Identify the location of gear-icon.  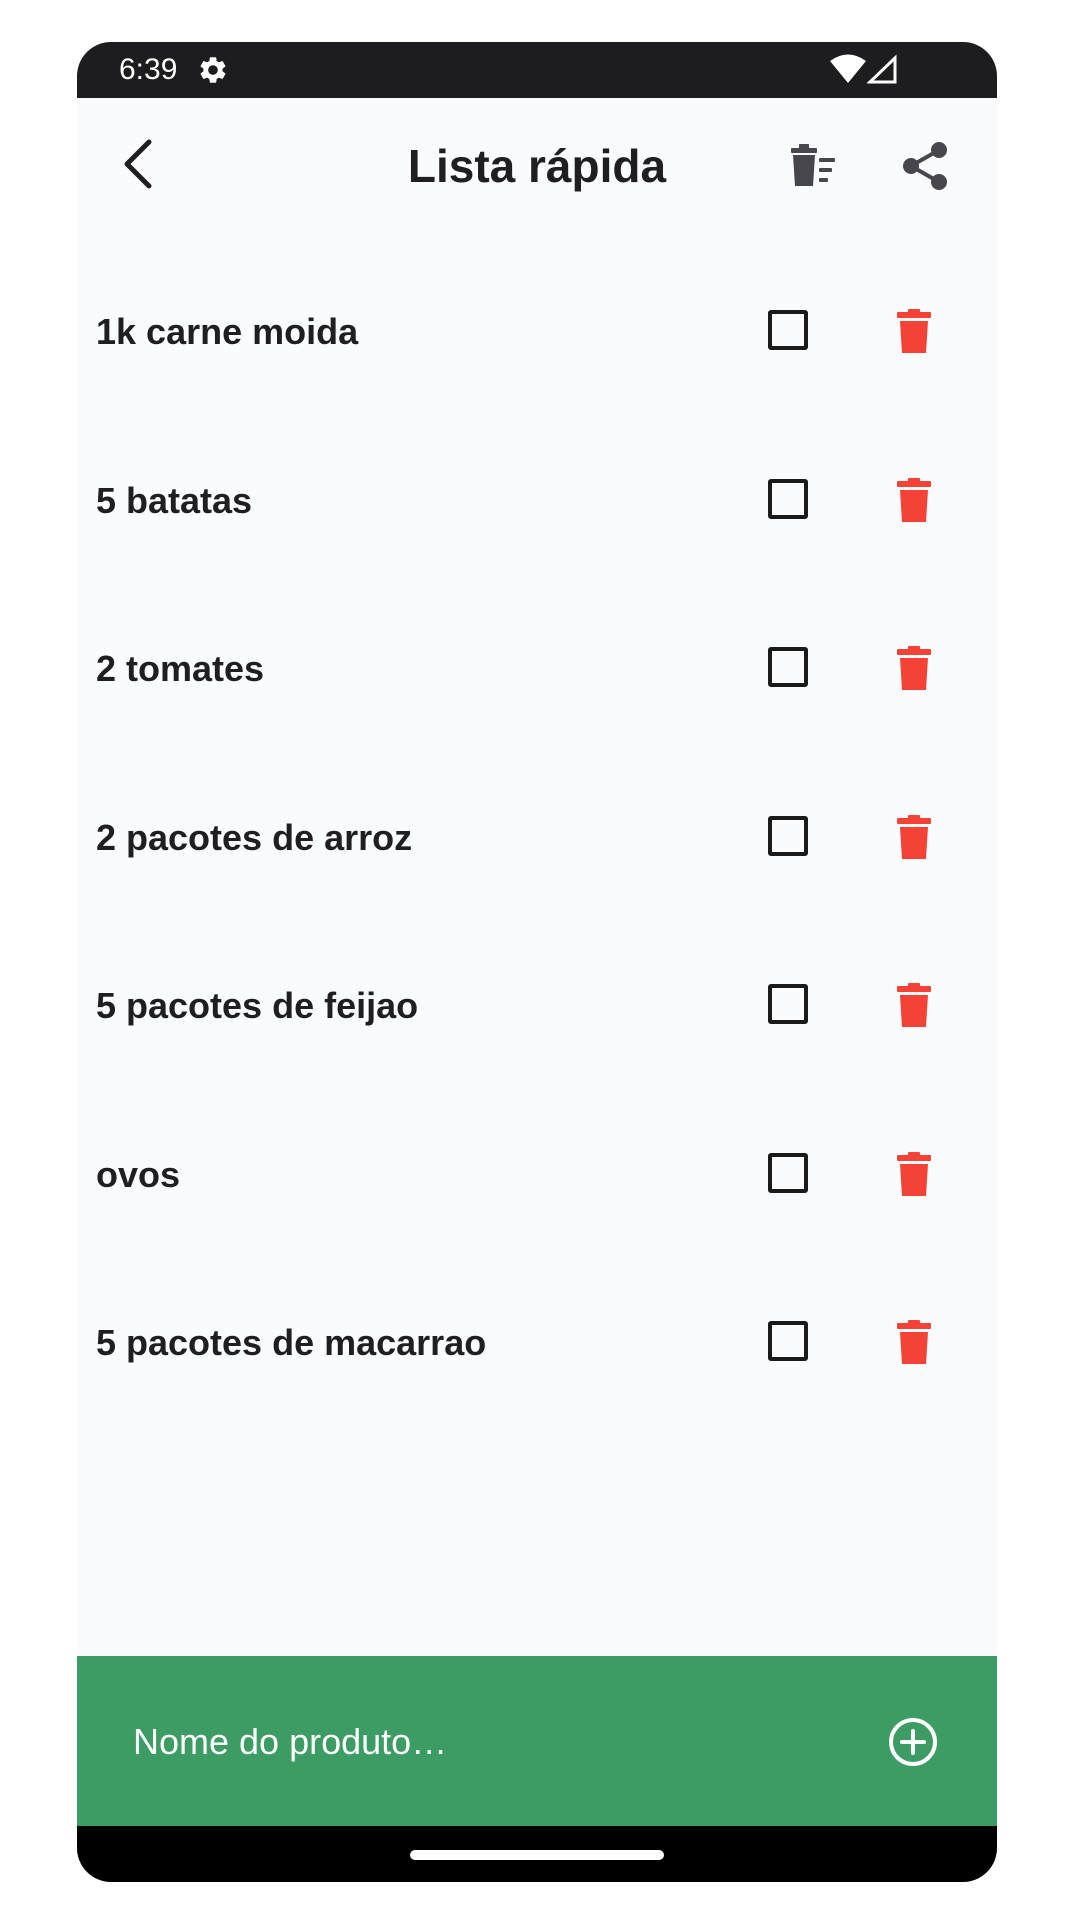
(213, 70).